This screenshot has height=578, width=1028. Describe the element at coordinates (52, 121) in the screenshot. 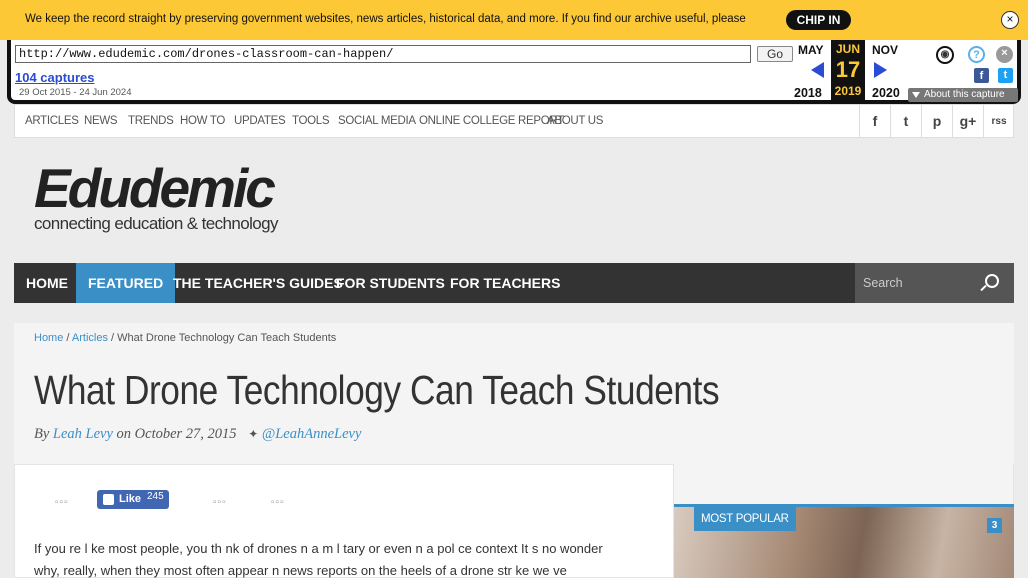

I see `nav-articles: ARTICLES` at that location.